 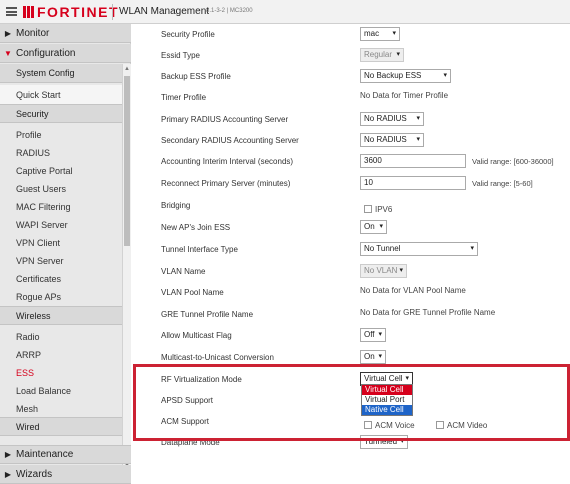 What do you see at coordinates (61, 189) in the screenshot?
I see `nav-security-guest-users: Guest Users` at bounding box center [61, 189].